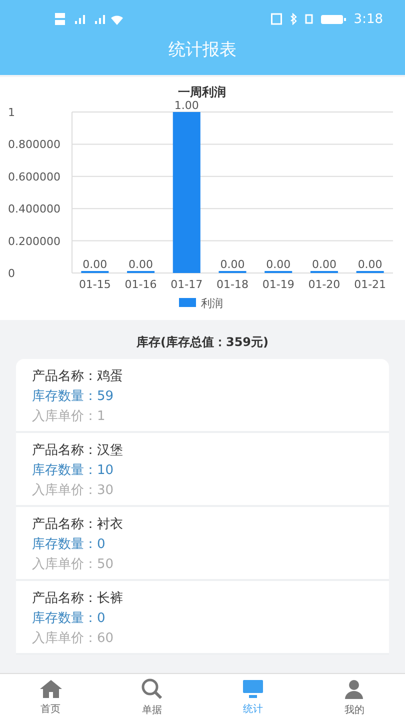 The image size is (405, 720). What do you see at coordinates (187, 302) in the screenshot?
I see `legend-swatch` at bounding box center [187, 302].